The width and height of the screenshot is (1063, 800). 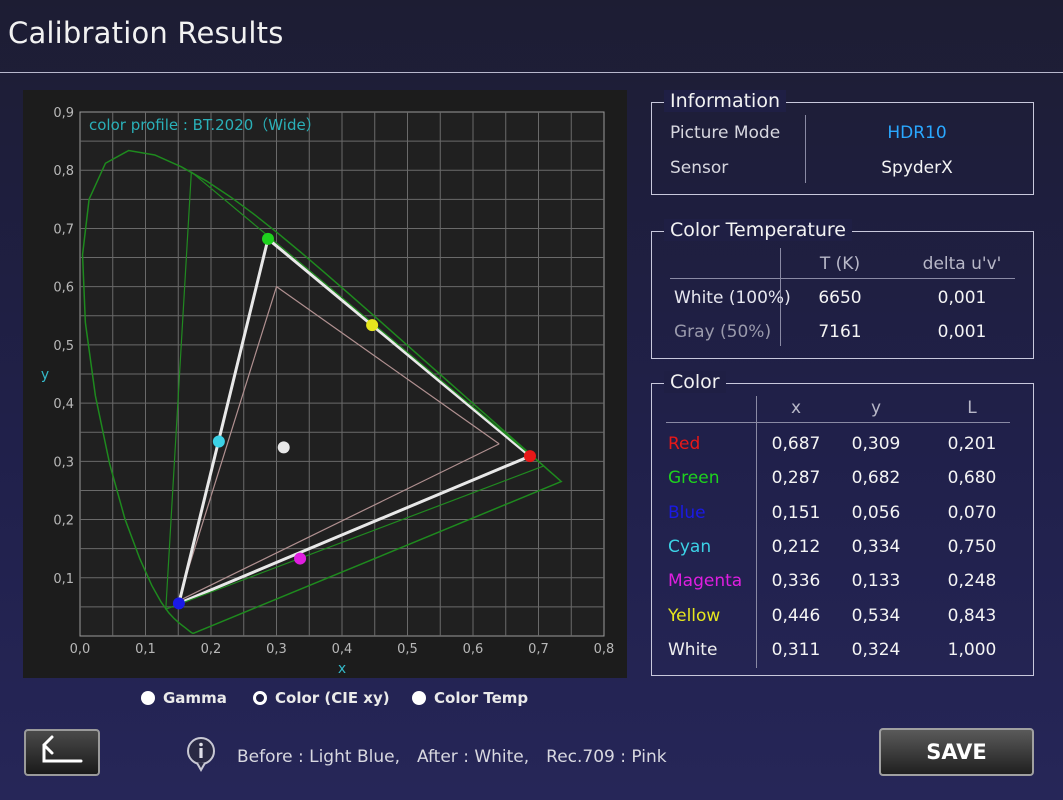 I want to click on y-tick-label: 0,1, so click(x=63, y=579).